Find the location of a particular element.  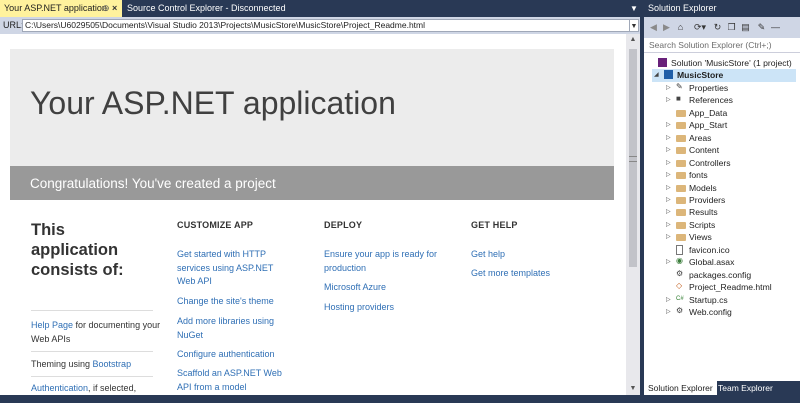

get-more-templates-link: Get more templates is located at coordinates (531, 274).